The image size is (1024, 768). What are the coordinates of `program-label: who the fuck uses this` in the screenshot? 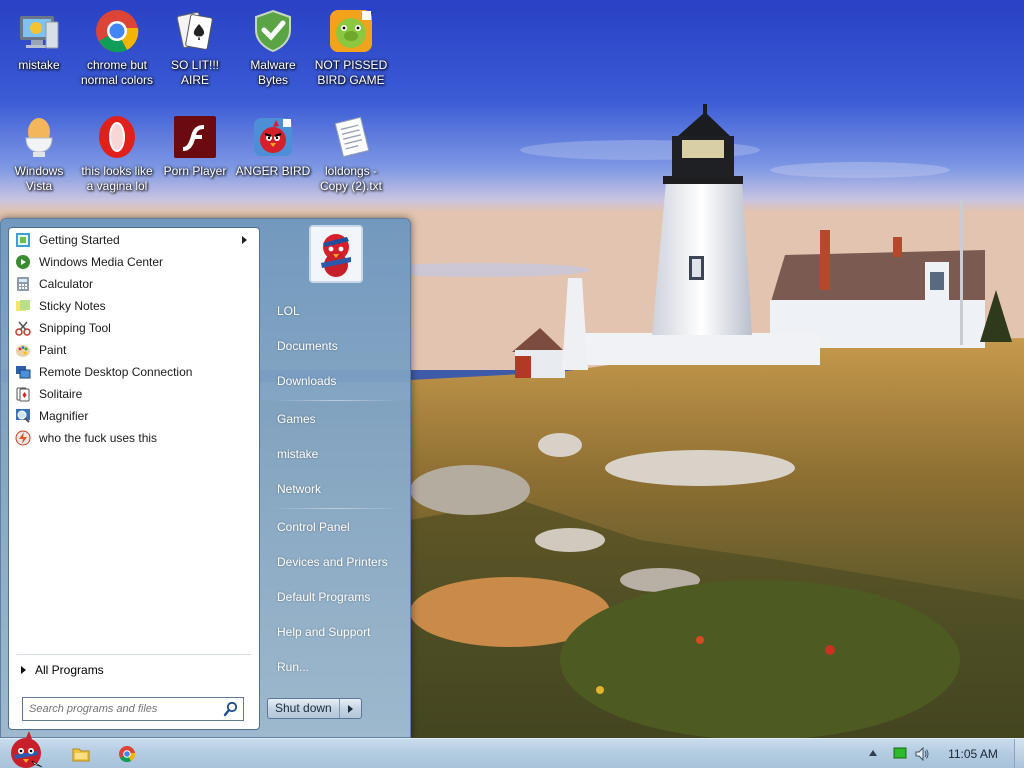 It's located at (98, 438).